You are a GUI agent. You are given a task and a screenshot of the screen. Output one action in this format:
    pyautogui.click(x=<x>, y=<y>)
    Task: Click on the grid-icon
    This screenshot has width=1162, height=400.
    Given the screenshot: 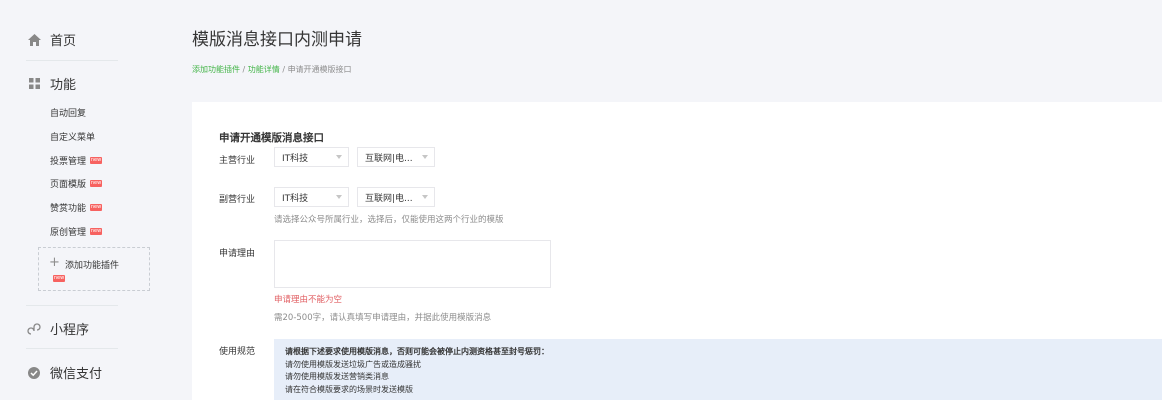 What is the action you would take?
    pyautogui.click(x=34, y=84)
    